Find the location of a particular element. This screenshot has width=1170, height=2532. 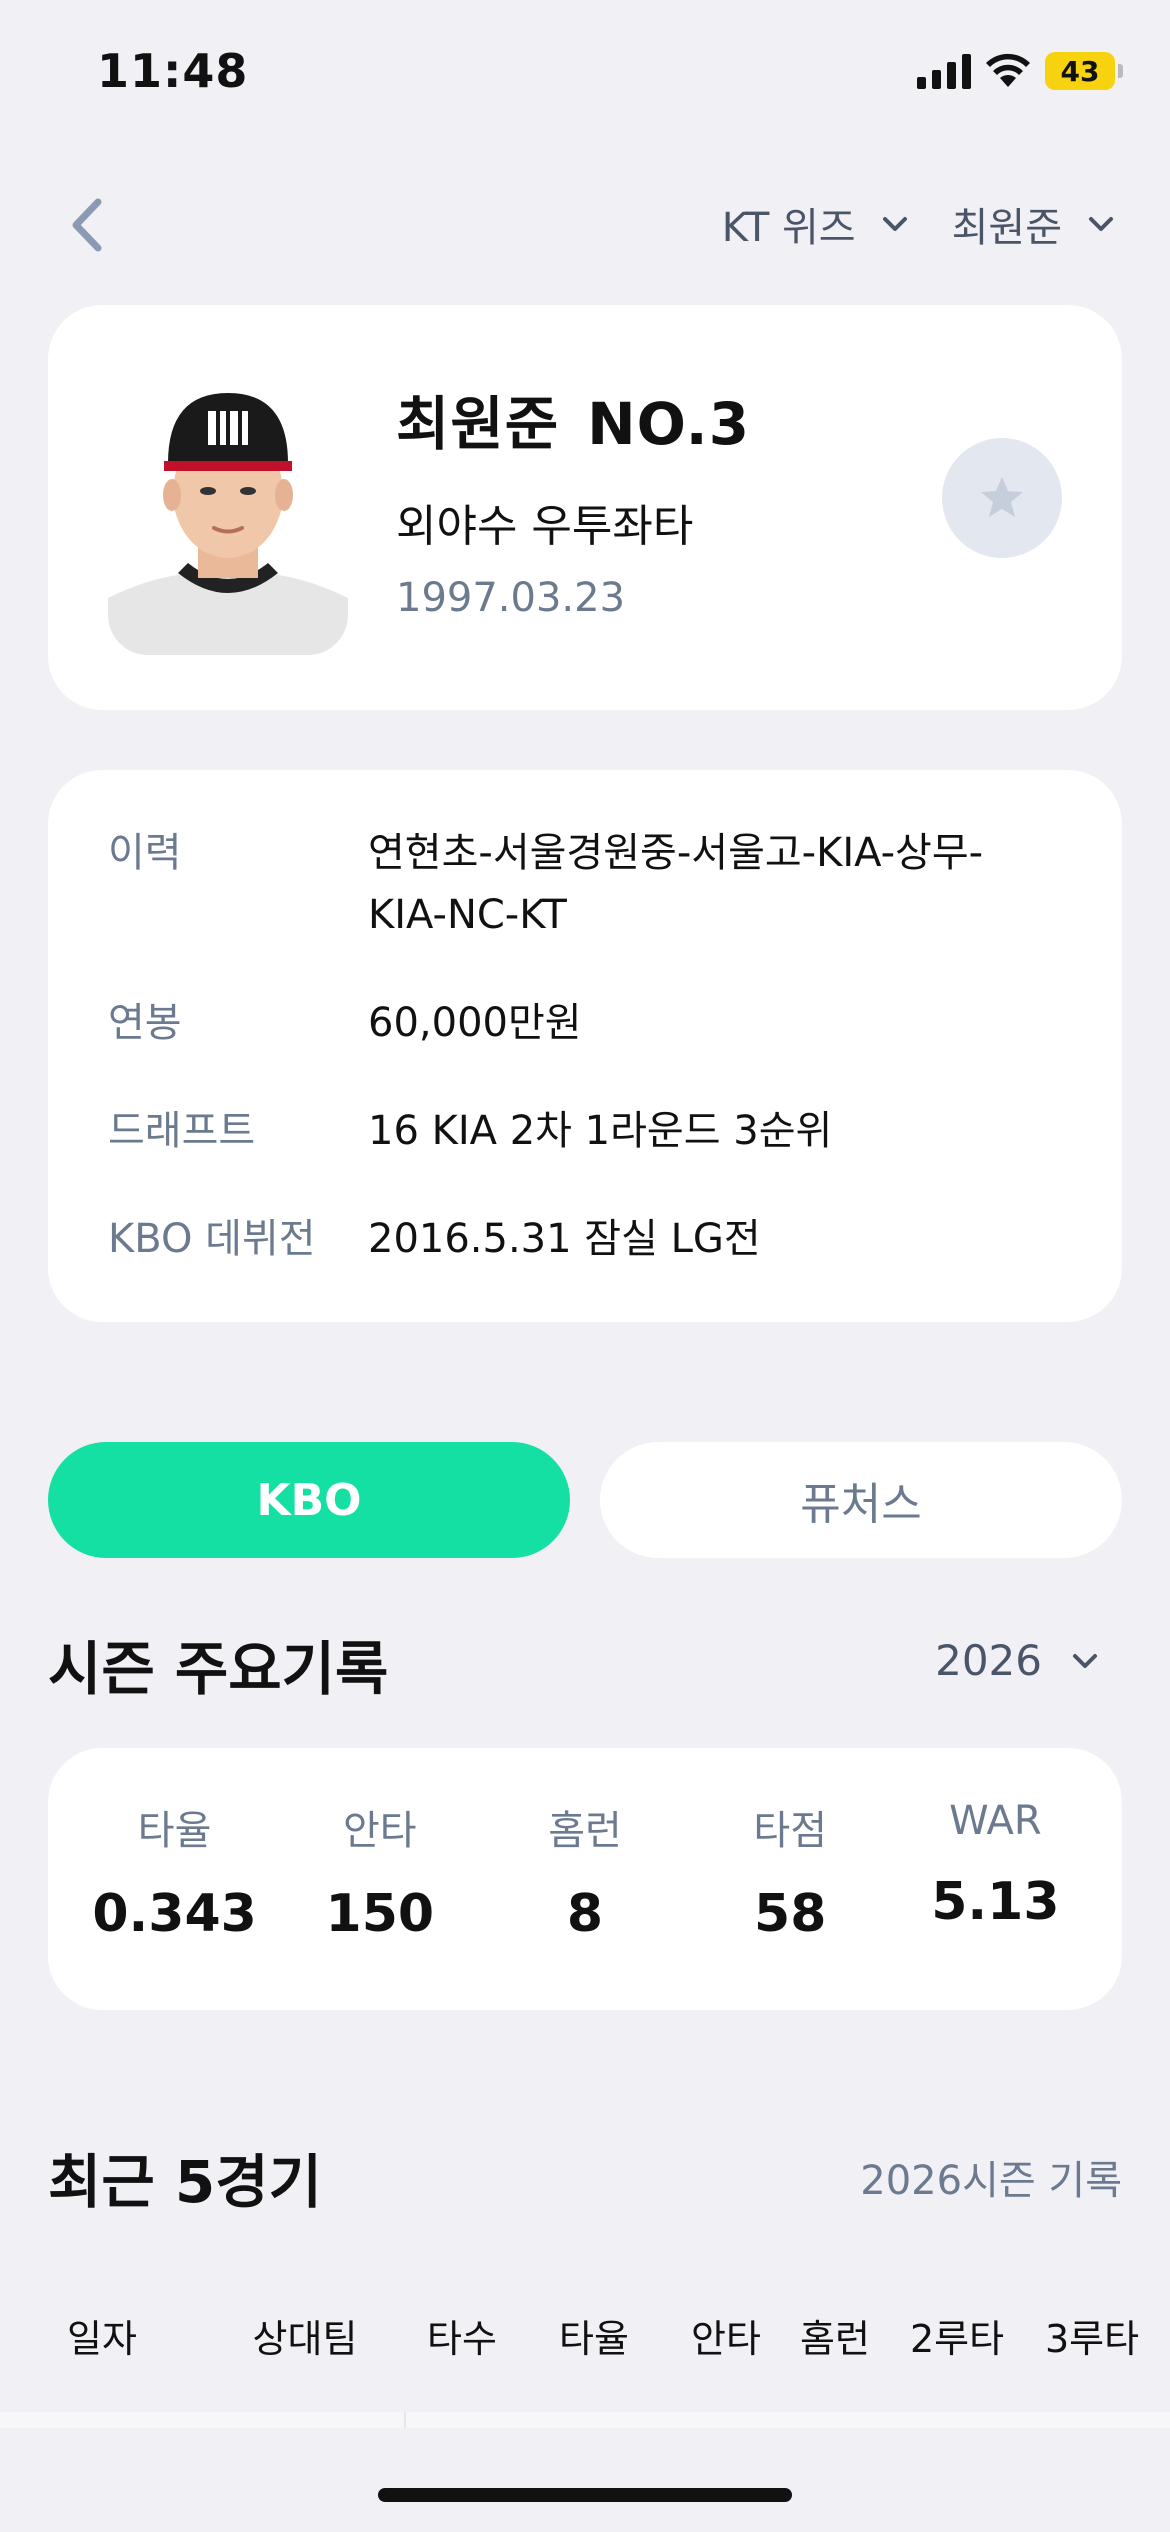

recent-table-header: 일자 상대팀 타수 타율 안타 홈런 2루타 3루타 is located at coordinates (585, 2338).